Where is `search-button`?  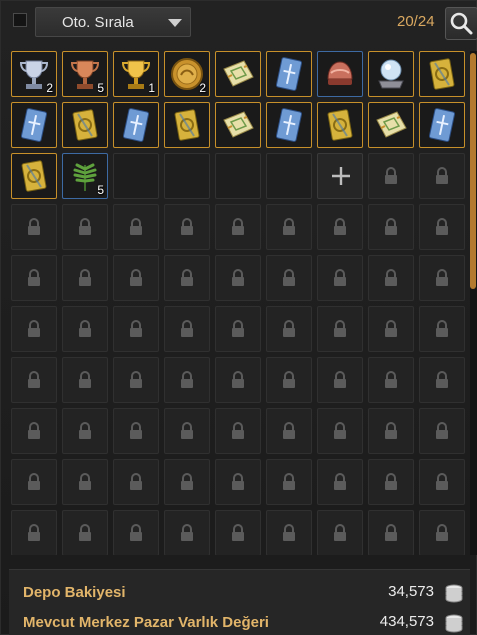
search-button is located at coordinates (461, 23).